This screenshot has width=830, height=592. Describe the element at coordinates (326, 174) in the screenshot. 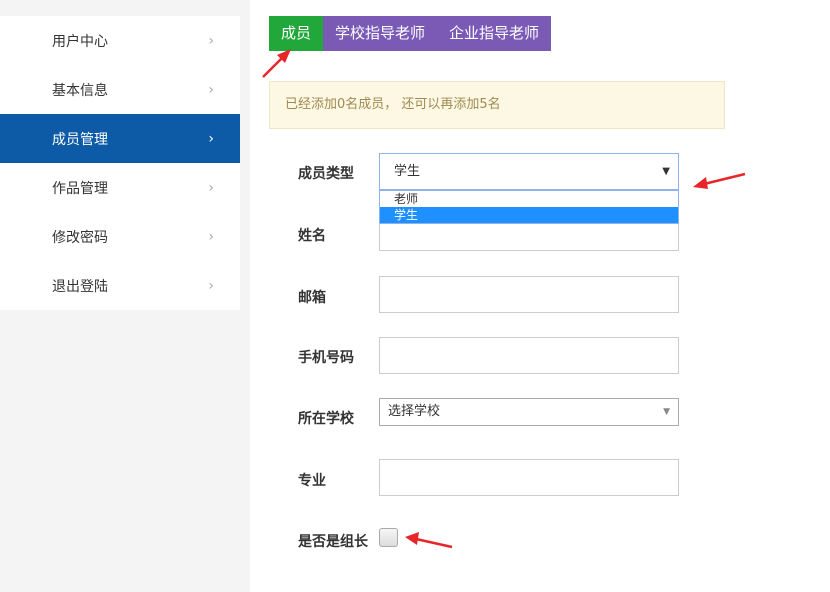

I see `member-type-label: 成员类型` at that location.